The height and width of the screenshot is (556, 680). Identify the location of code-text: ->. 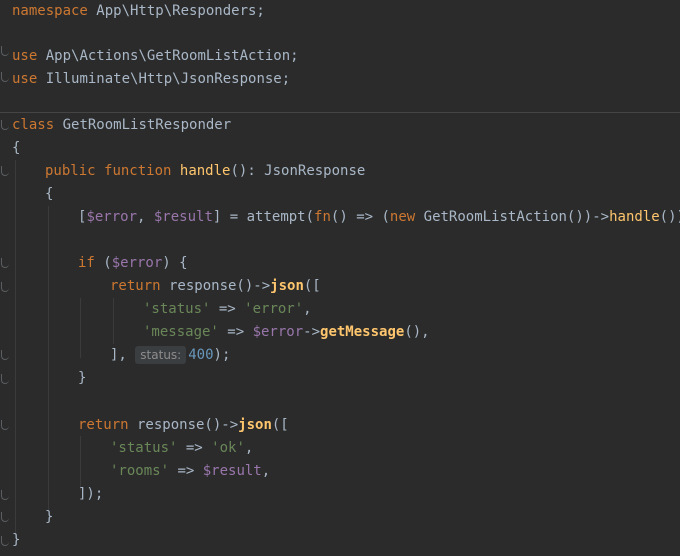
(312, 332).